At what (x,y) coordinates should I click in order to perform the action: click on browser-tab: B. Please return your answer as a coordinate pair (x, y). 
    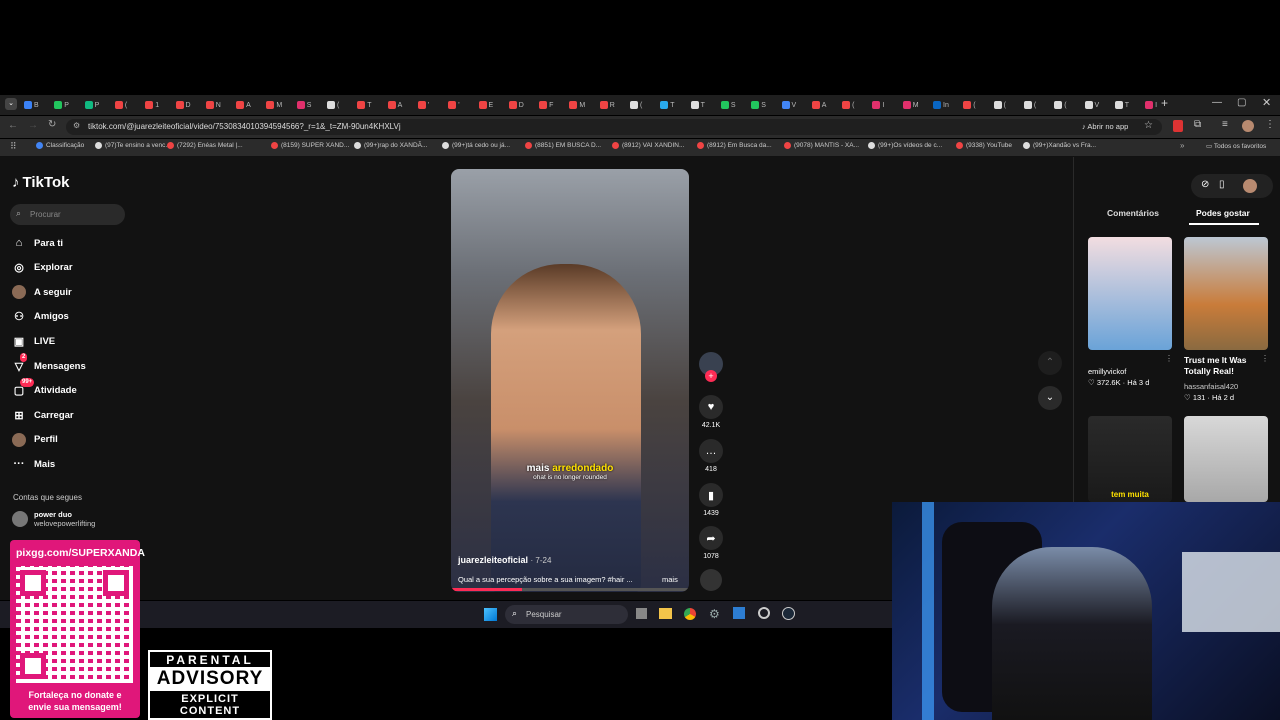
    Looking at the image, I should click on (38, 105).